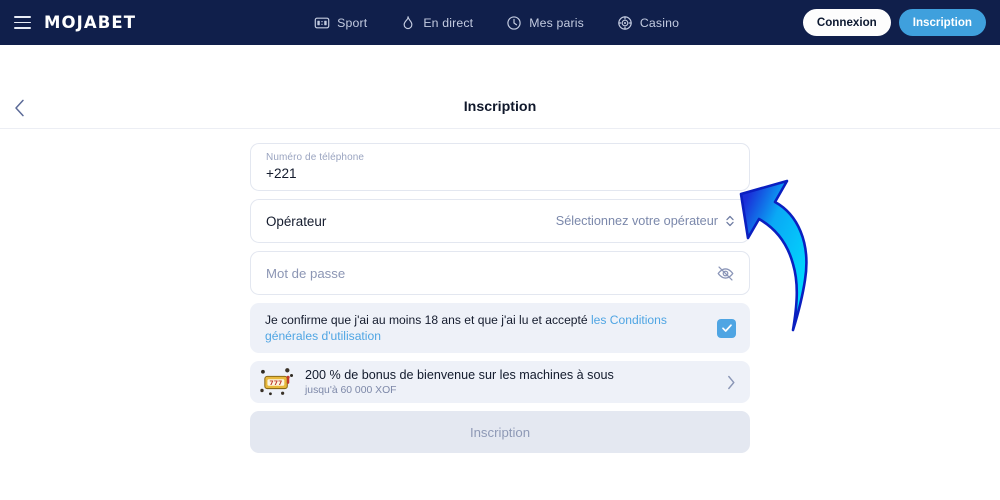 This screenshot has width=1000, height=500. What do you see at coordinates (500, 173) in the screenshot?
I see `phone-number-input: +221` at bounding box center [500, 173].